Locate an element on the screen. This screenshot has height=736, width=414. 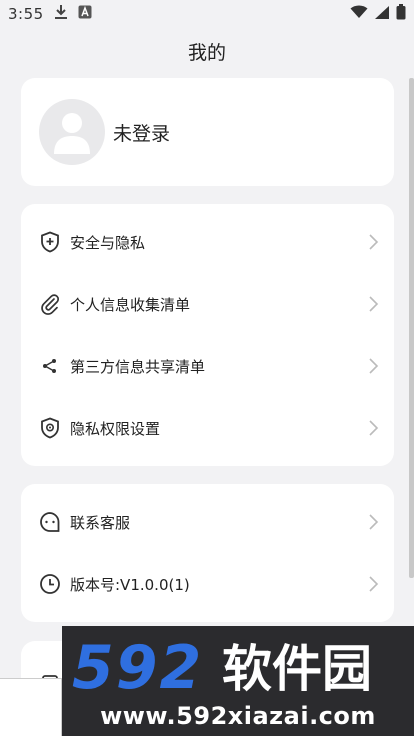
watermark-banner: 592 软件园 www.592xiazai.com is located at coordinates (238, 681).